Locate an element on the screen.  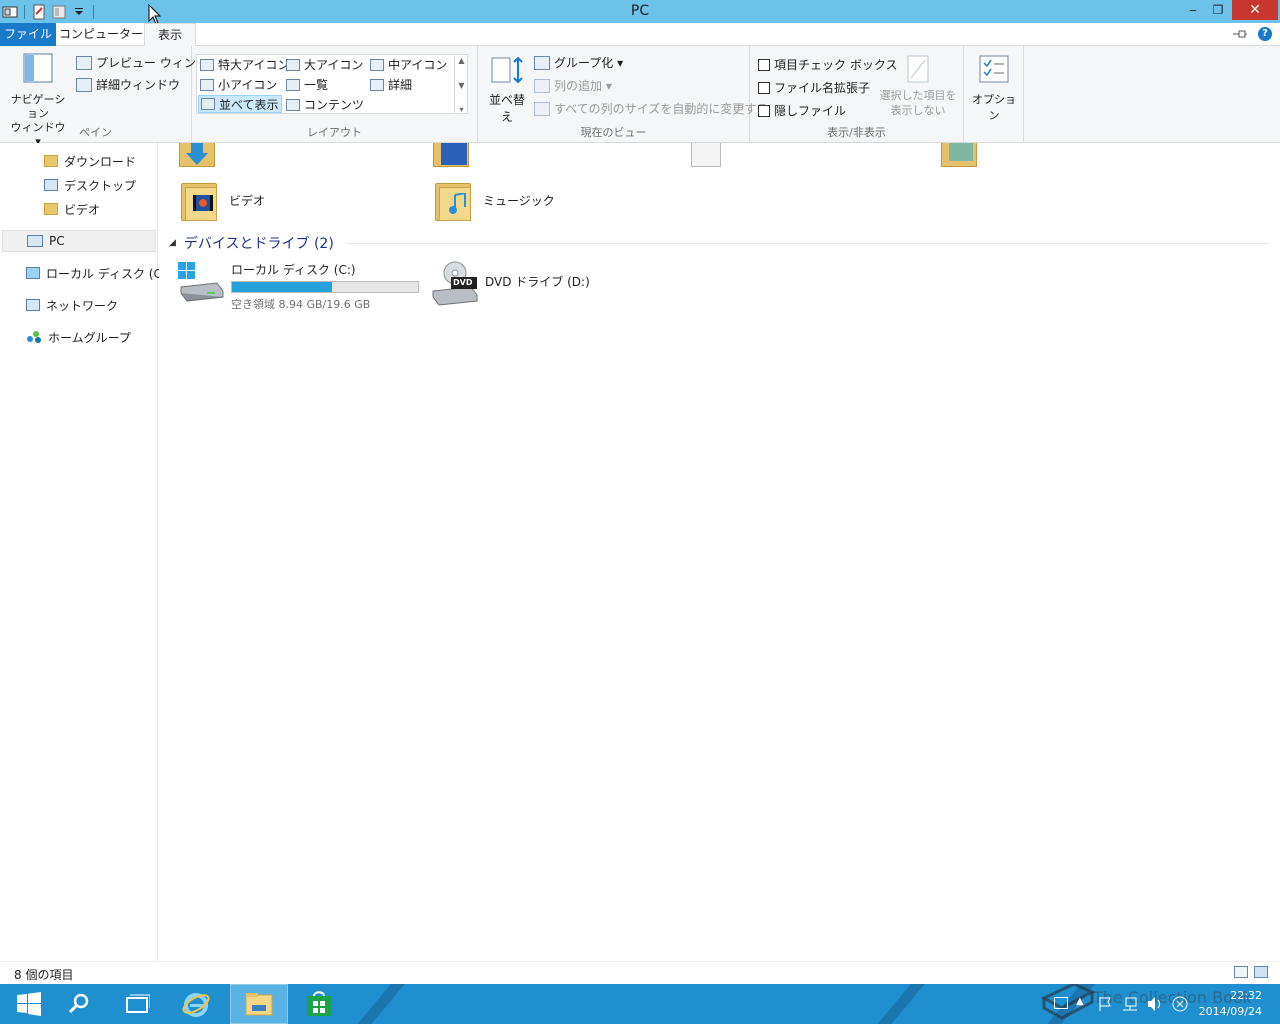
options-button: オプション is located at coordinates (994, 88).